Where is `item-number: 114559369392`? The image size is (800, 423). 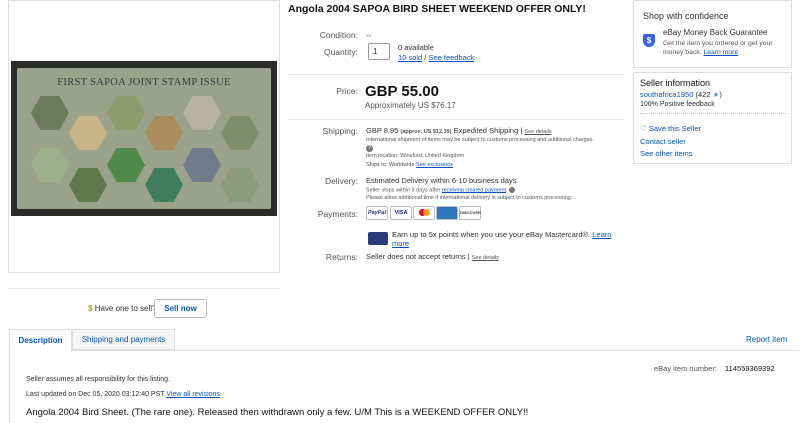
item-number: 114559369392 is located at coordinates (750, 368).